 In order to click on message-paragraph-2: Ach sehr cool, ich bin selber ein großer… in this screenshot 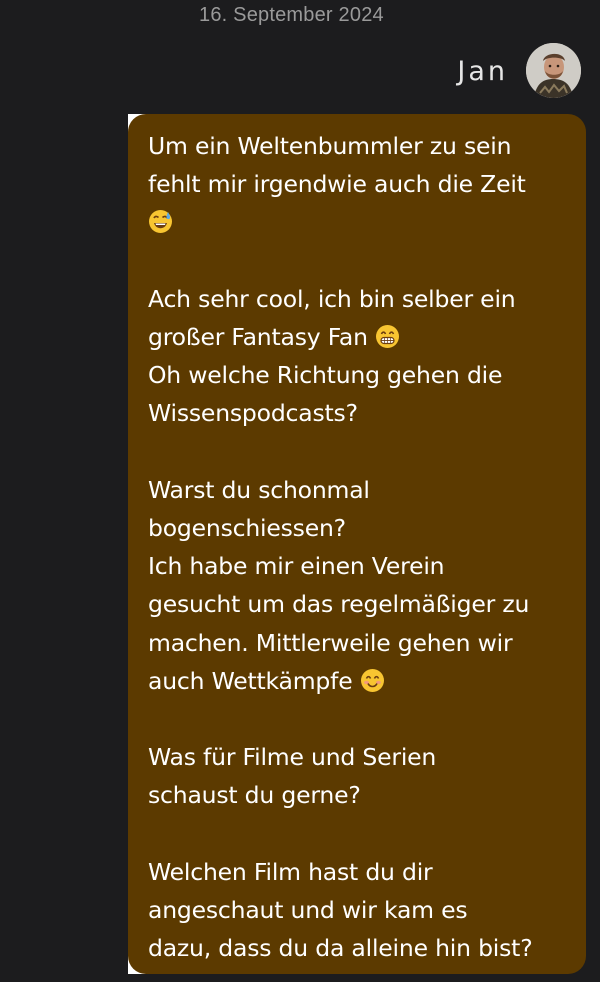, I will do `click(360, 356)`.